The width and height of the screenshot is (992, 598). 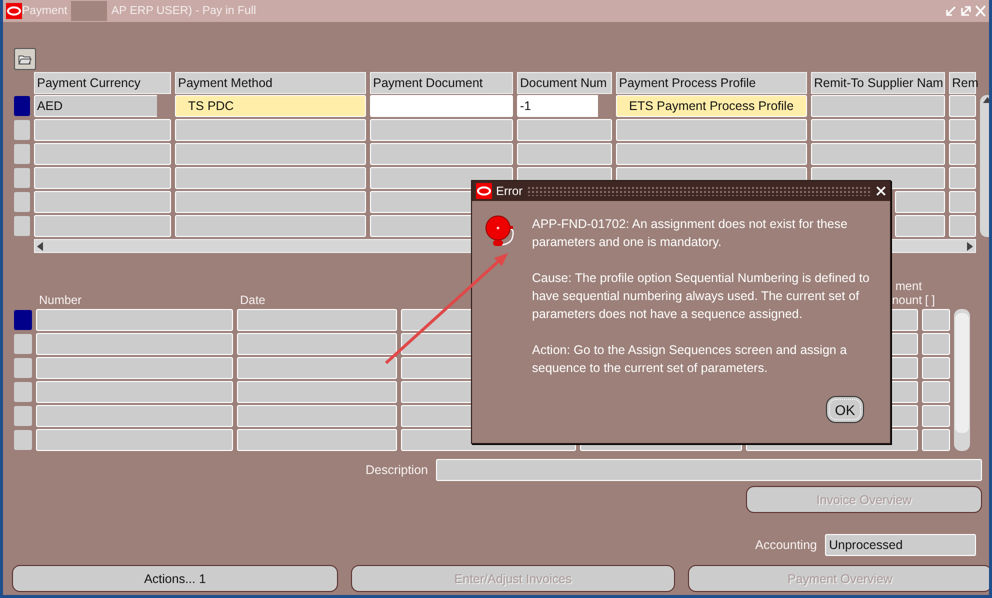 I want to click on column-header: nount, so click(x=907, y=300).